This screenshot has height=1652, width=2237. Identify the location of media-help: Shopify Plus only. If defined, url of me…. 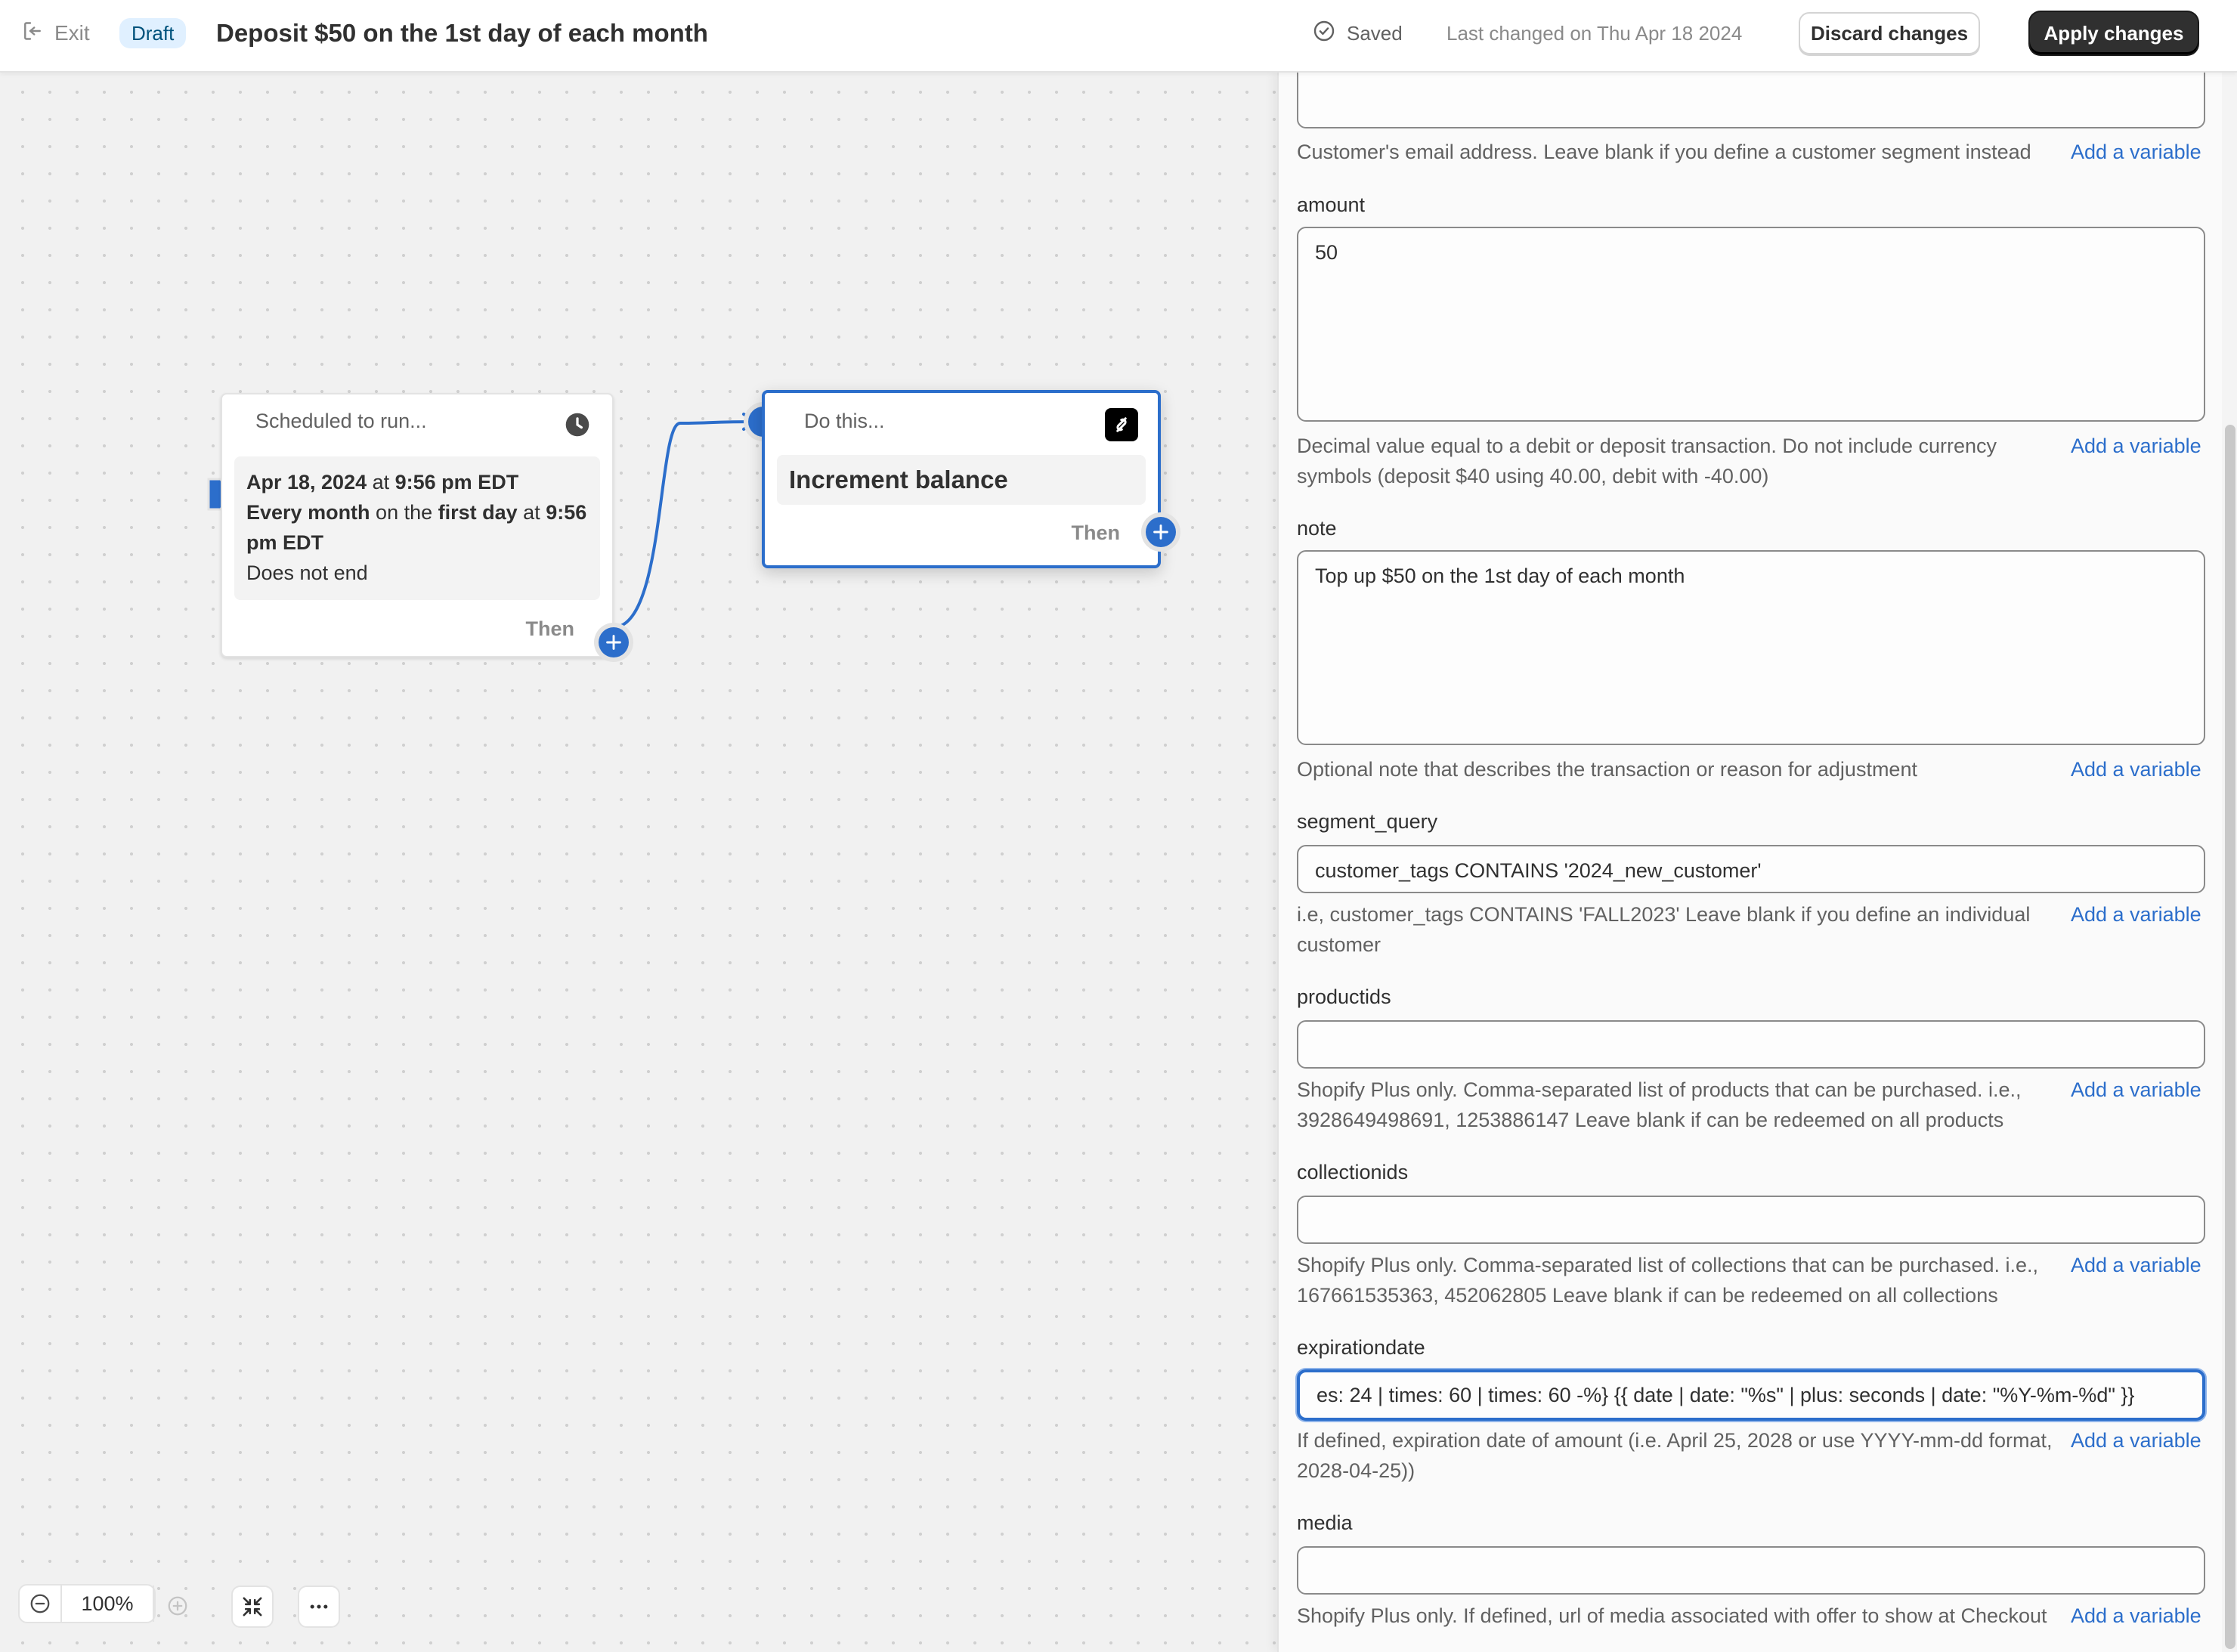
(1672, 1615).